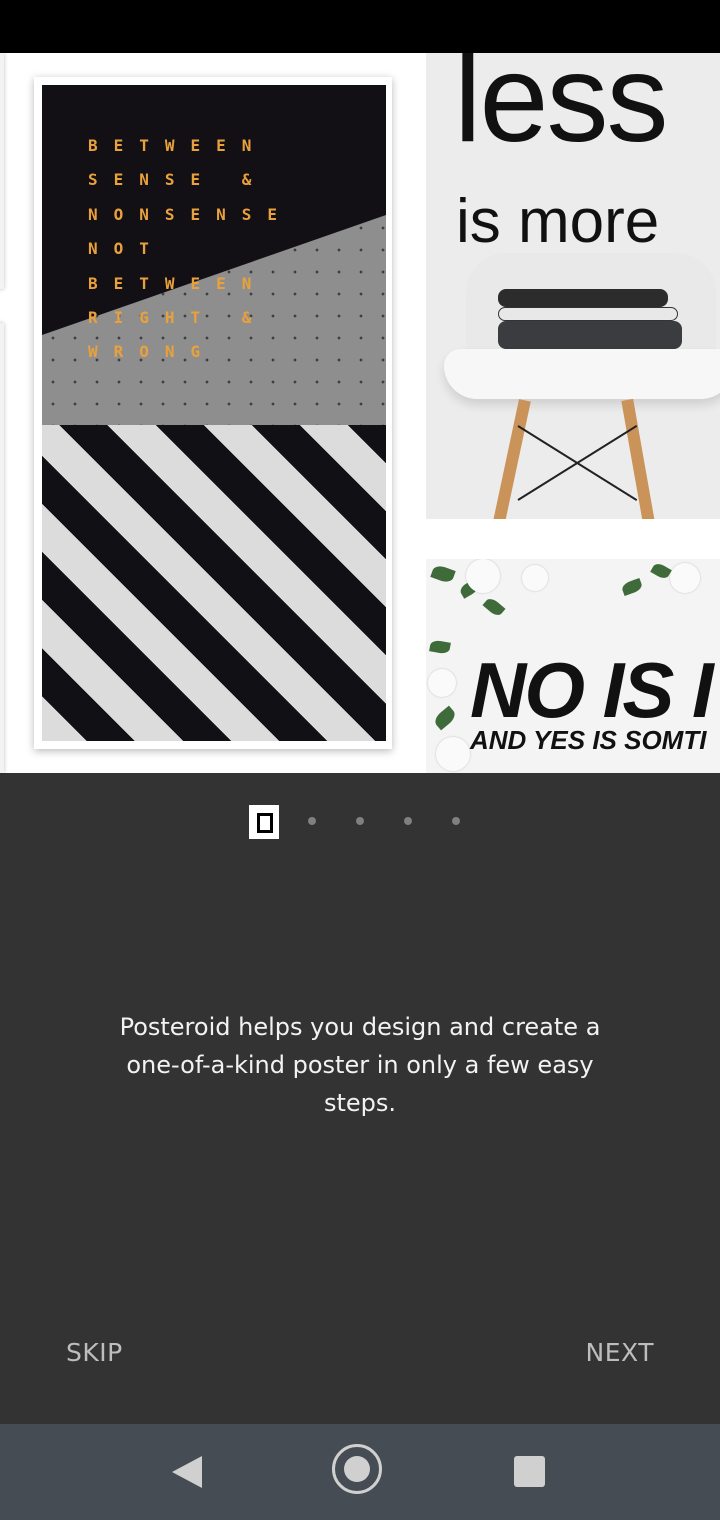 The width and height of the screenshot is (720, 1520). What do you see at coordinates (360, 26) in the screenshot?
I see `status-bar` at bounding box center [360, 26].